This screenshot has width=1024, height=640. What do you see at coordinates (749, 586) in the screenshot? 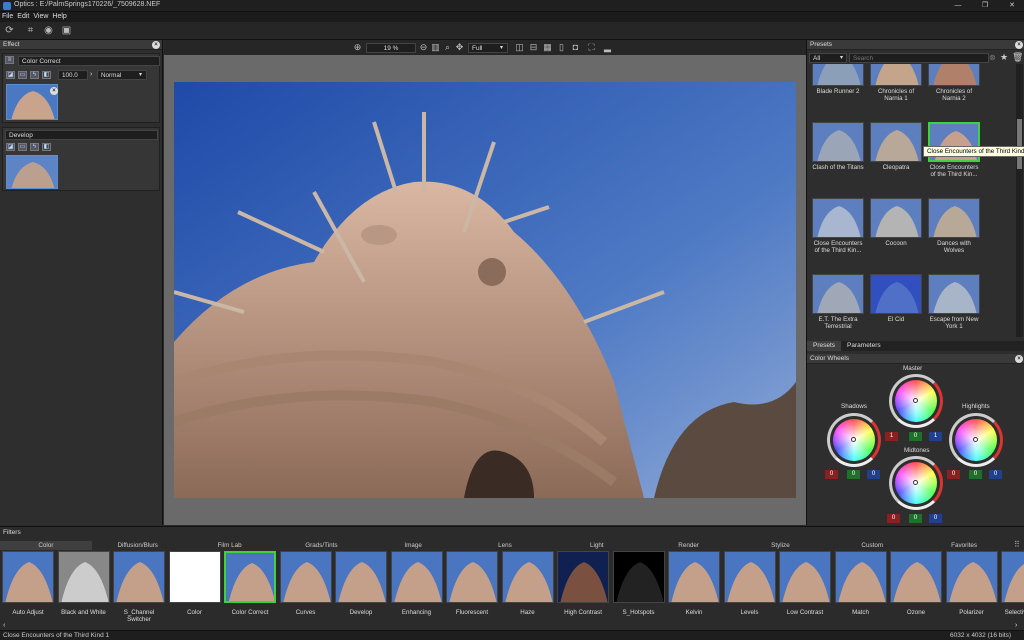
I see `filter-item: Levels` at bounding box center [749, 586].